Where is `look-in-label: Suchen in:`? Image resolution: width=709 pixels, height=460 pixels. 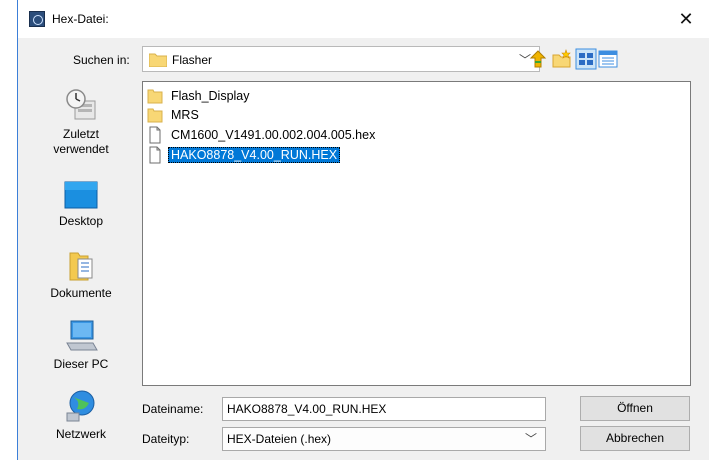 look-in-label: Suchen in: is located at coordinates (101, 60).